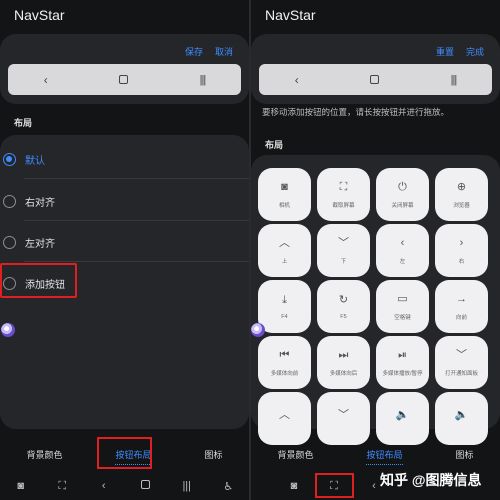 The image size is (500, 500). What do you see at coordinates (402, 374) in the screenshot?
I see `grid-button-label: 多媒体播放/暂停` at bounding box center [402, 374].